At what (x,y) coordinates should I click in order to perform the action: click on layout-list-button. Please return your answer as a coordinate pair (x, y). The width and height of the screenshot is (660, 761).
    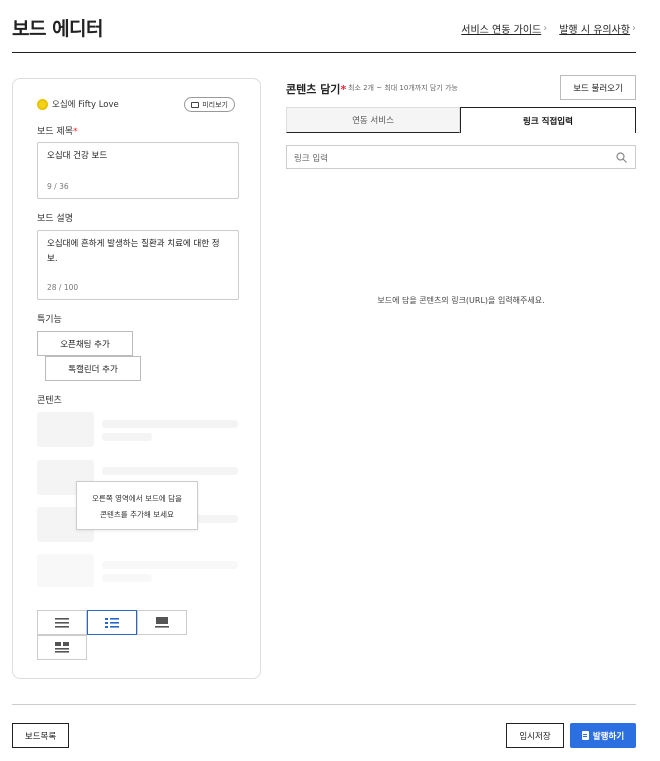
    Looking at the image, I should click on (62, 622).